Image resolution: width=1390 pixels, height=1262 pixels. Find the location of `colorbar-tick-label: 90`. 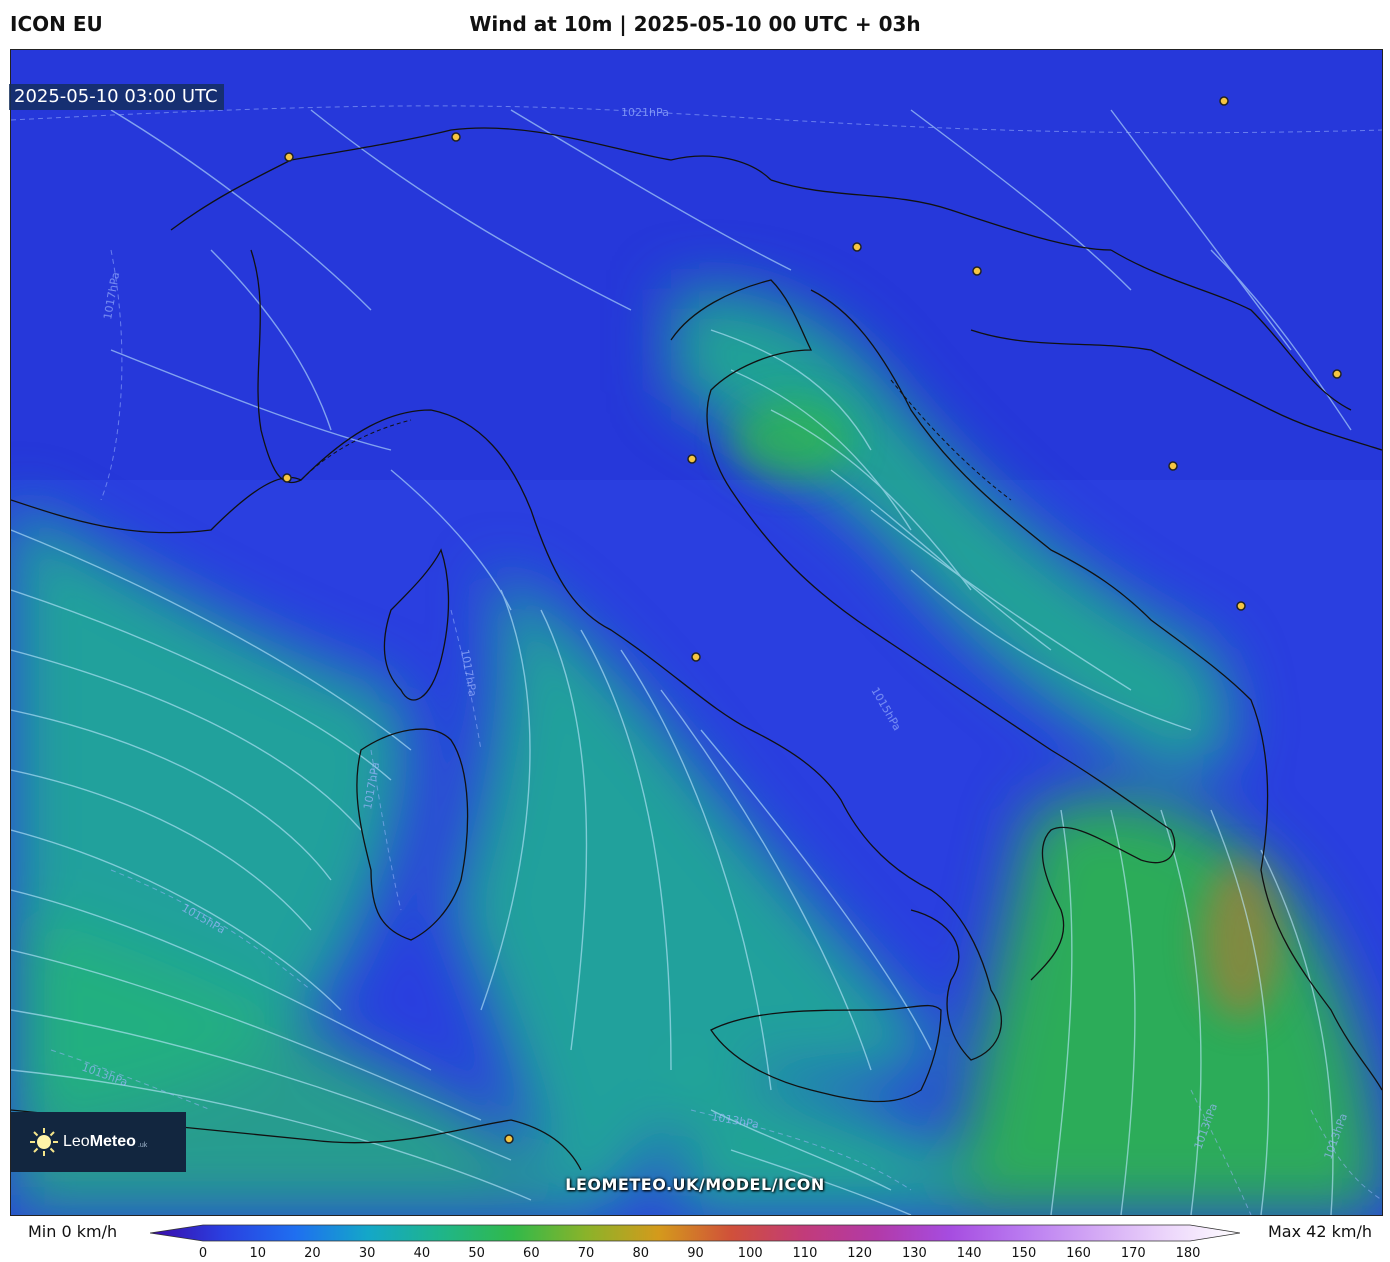

colorbar-tick-label: 90 is located at coordinates (695, 1253).